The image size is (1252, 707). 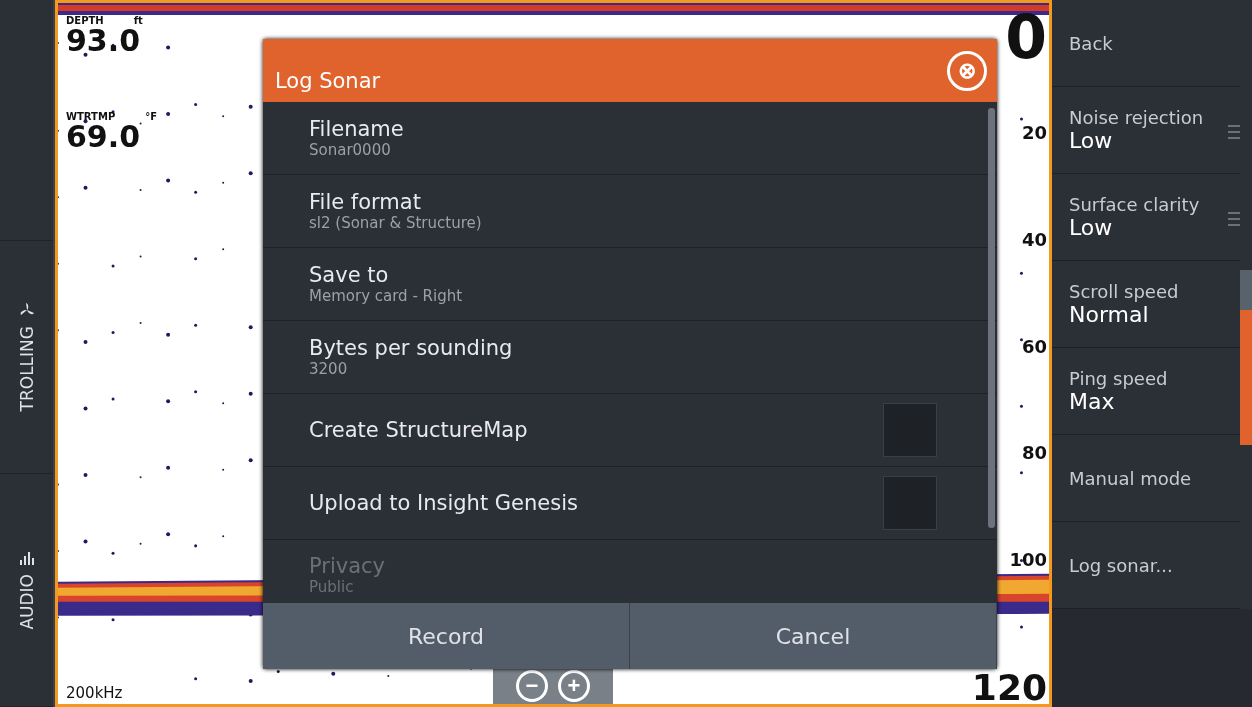 I want to click on depth-unit: ft, so click(x=138, y=20).